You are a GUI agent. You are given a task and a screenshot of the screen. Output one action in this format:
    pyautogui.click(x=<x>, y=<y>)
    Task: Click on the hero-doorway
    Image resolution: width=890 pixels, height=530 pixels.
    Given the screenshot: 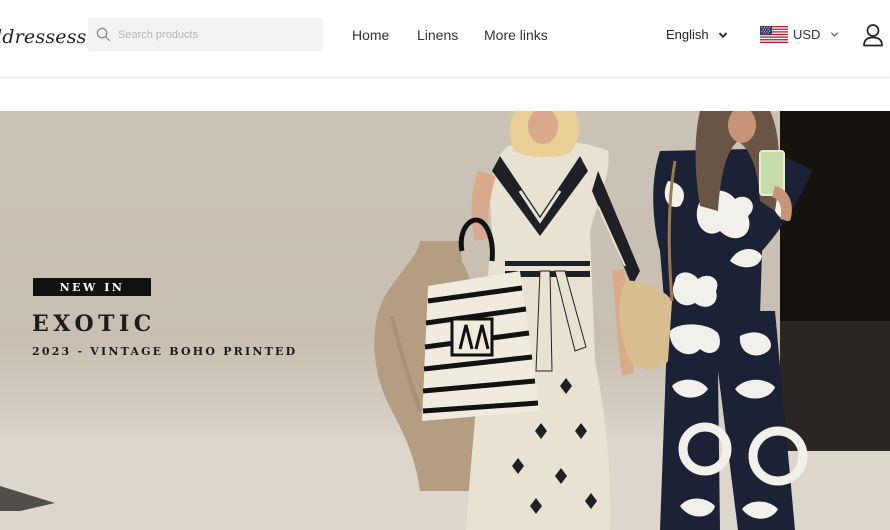 What is the action you would take?
    pyautogui.click(x=835, y=216)
    